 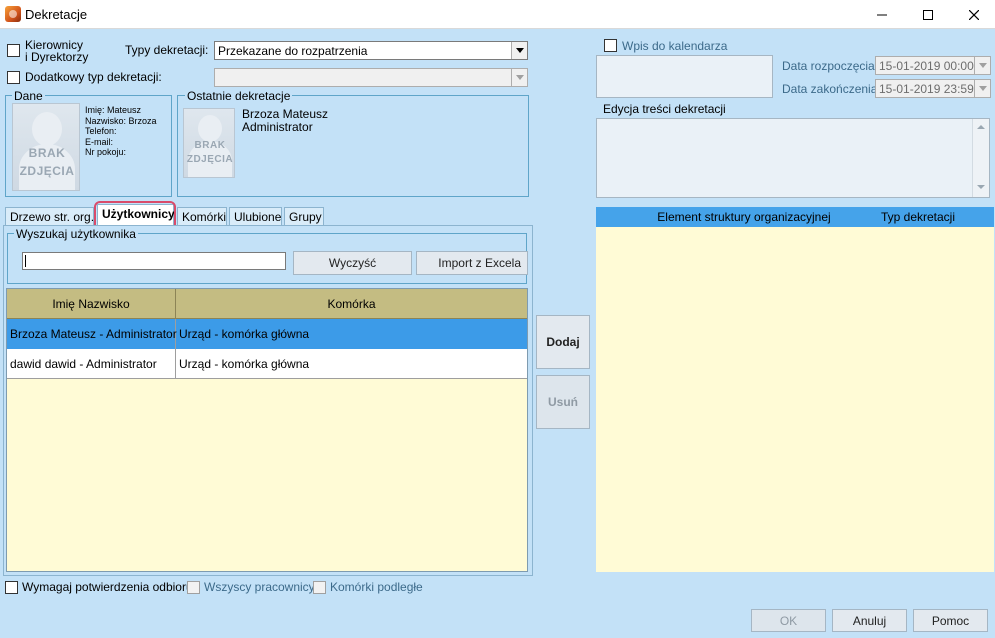 I want to click on typy-dekretacji-value: Przekazane do rozpatrzenia, so click(x=293, y=51).